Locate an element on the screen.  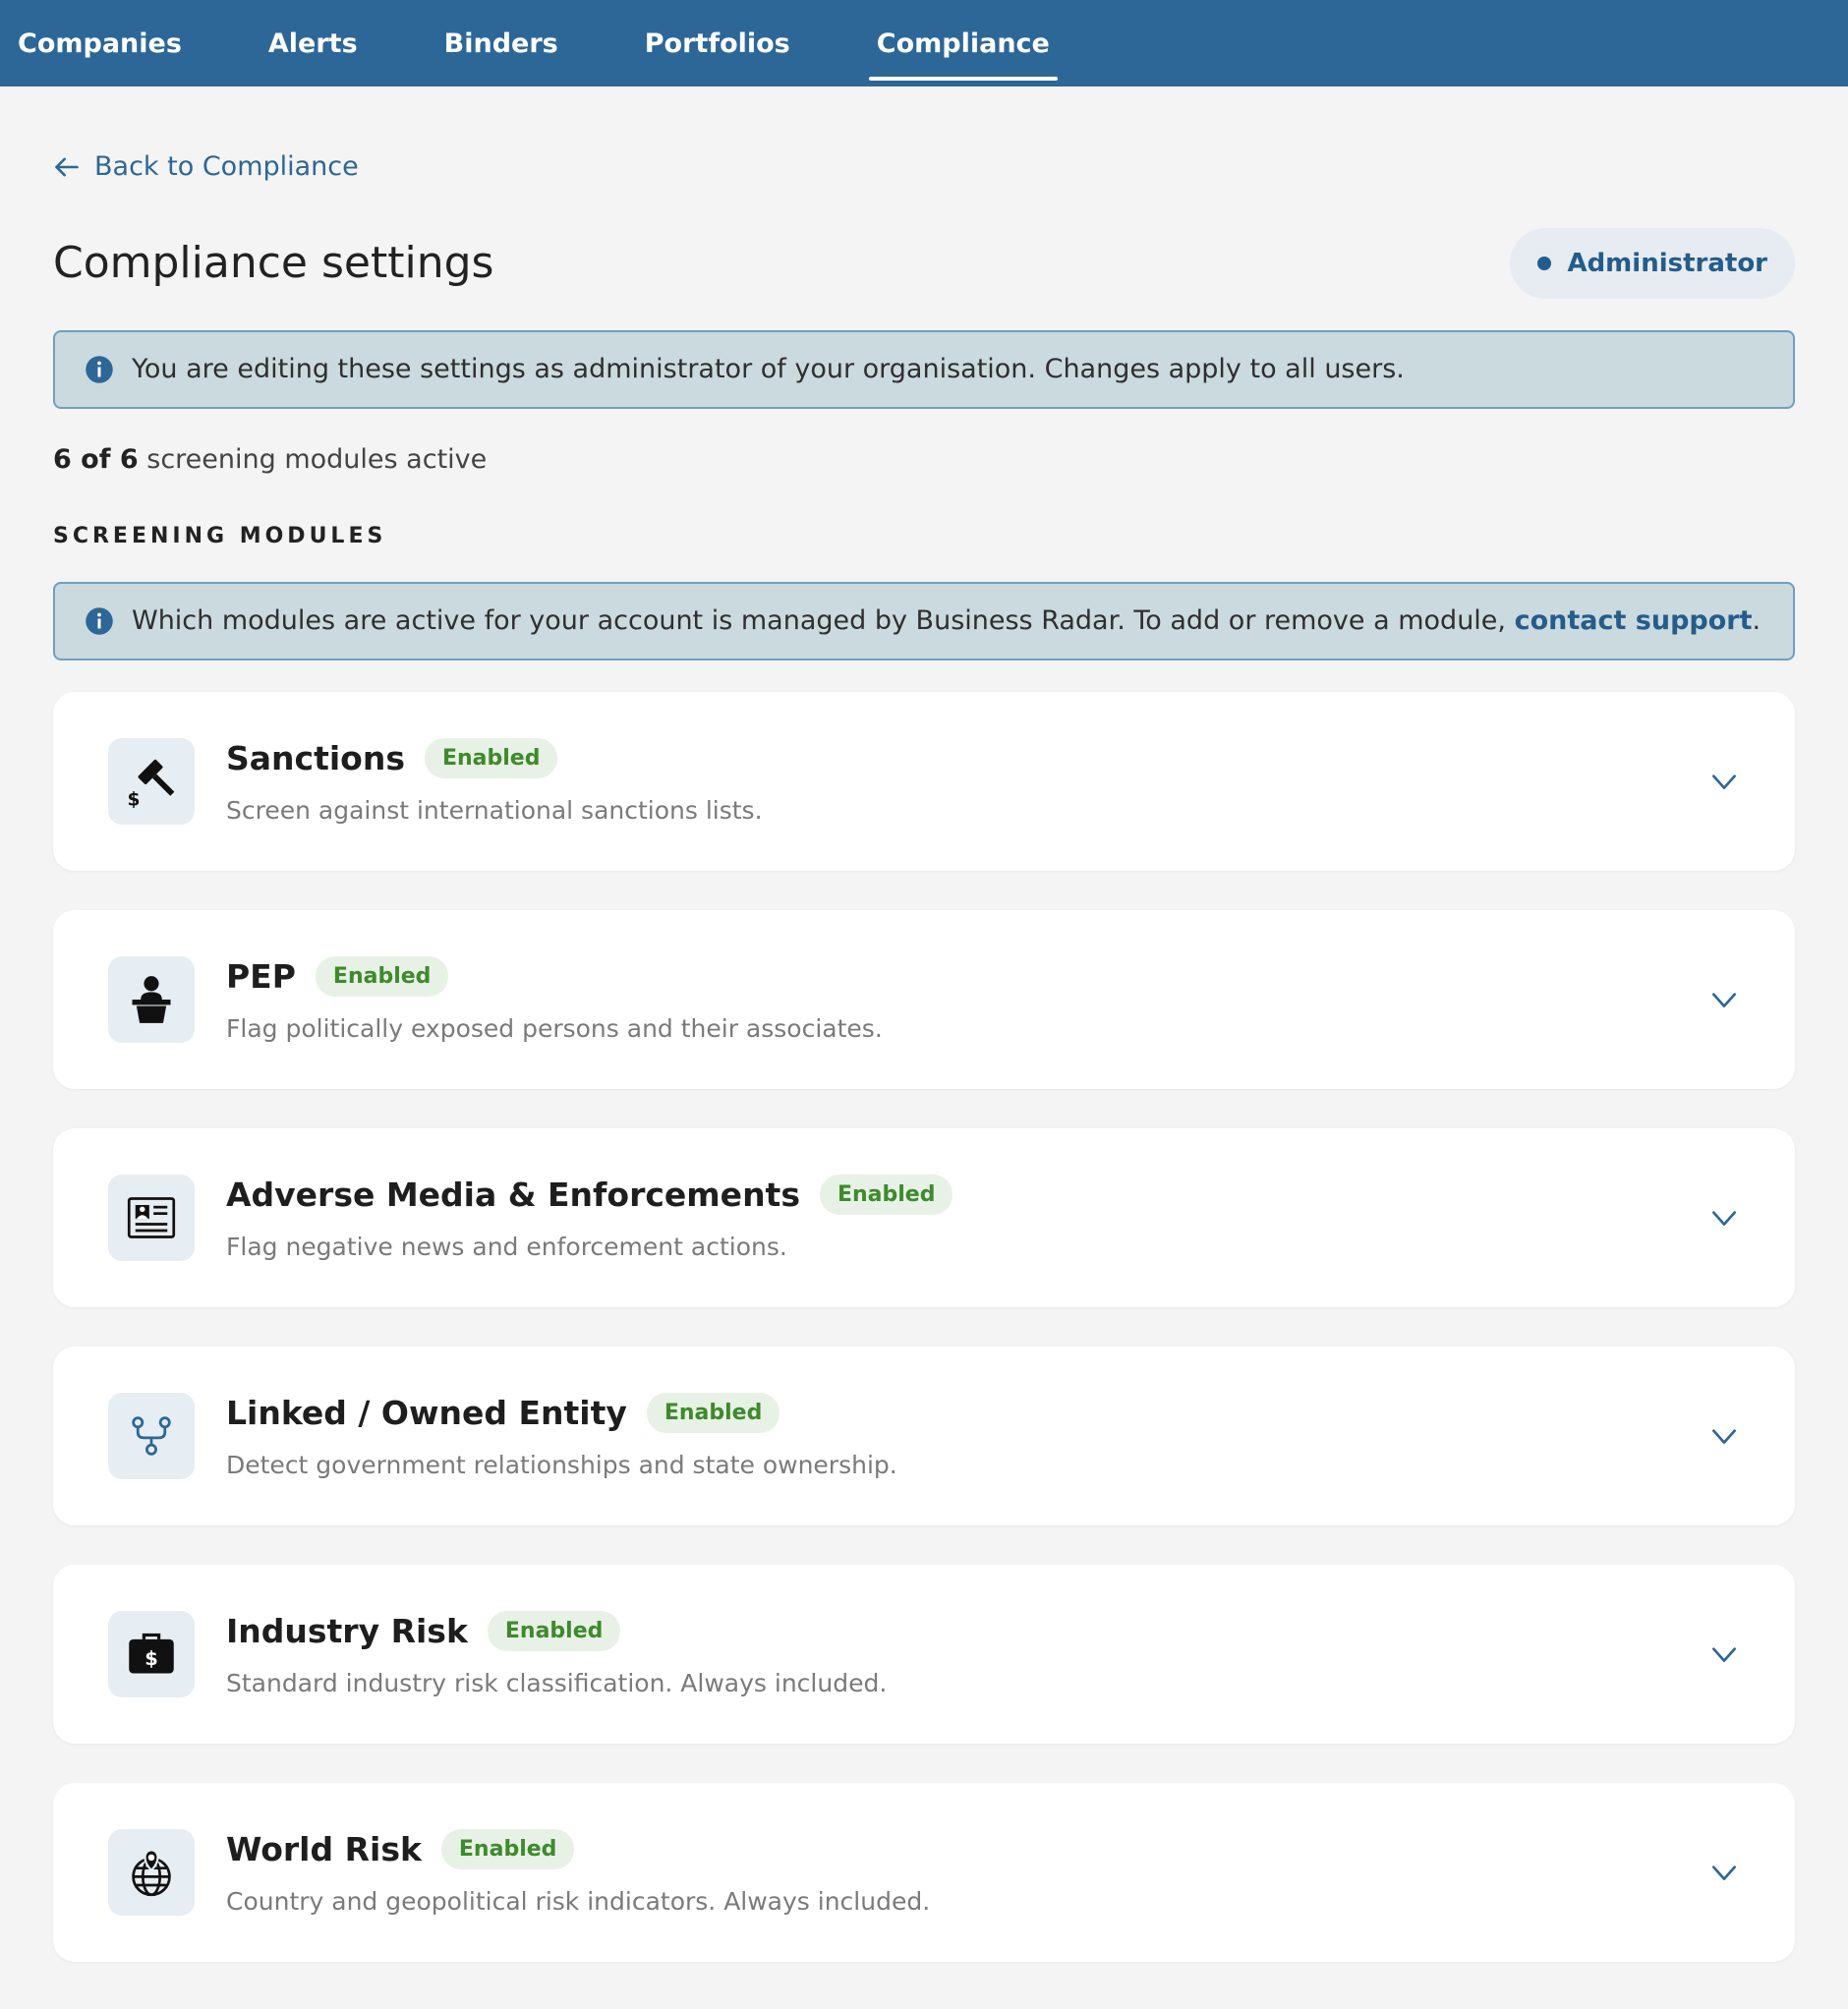
module-head: Adverse Media & Enforcements Enabled is located at coordinates (967, 1195).